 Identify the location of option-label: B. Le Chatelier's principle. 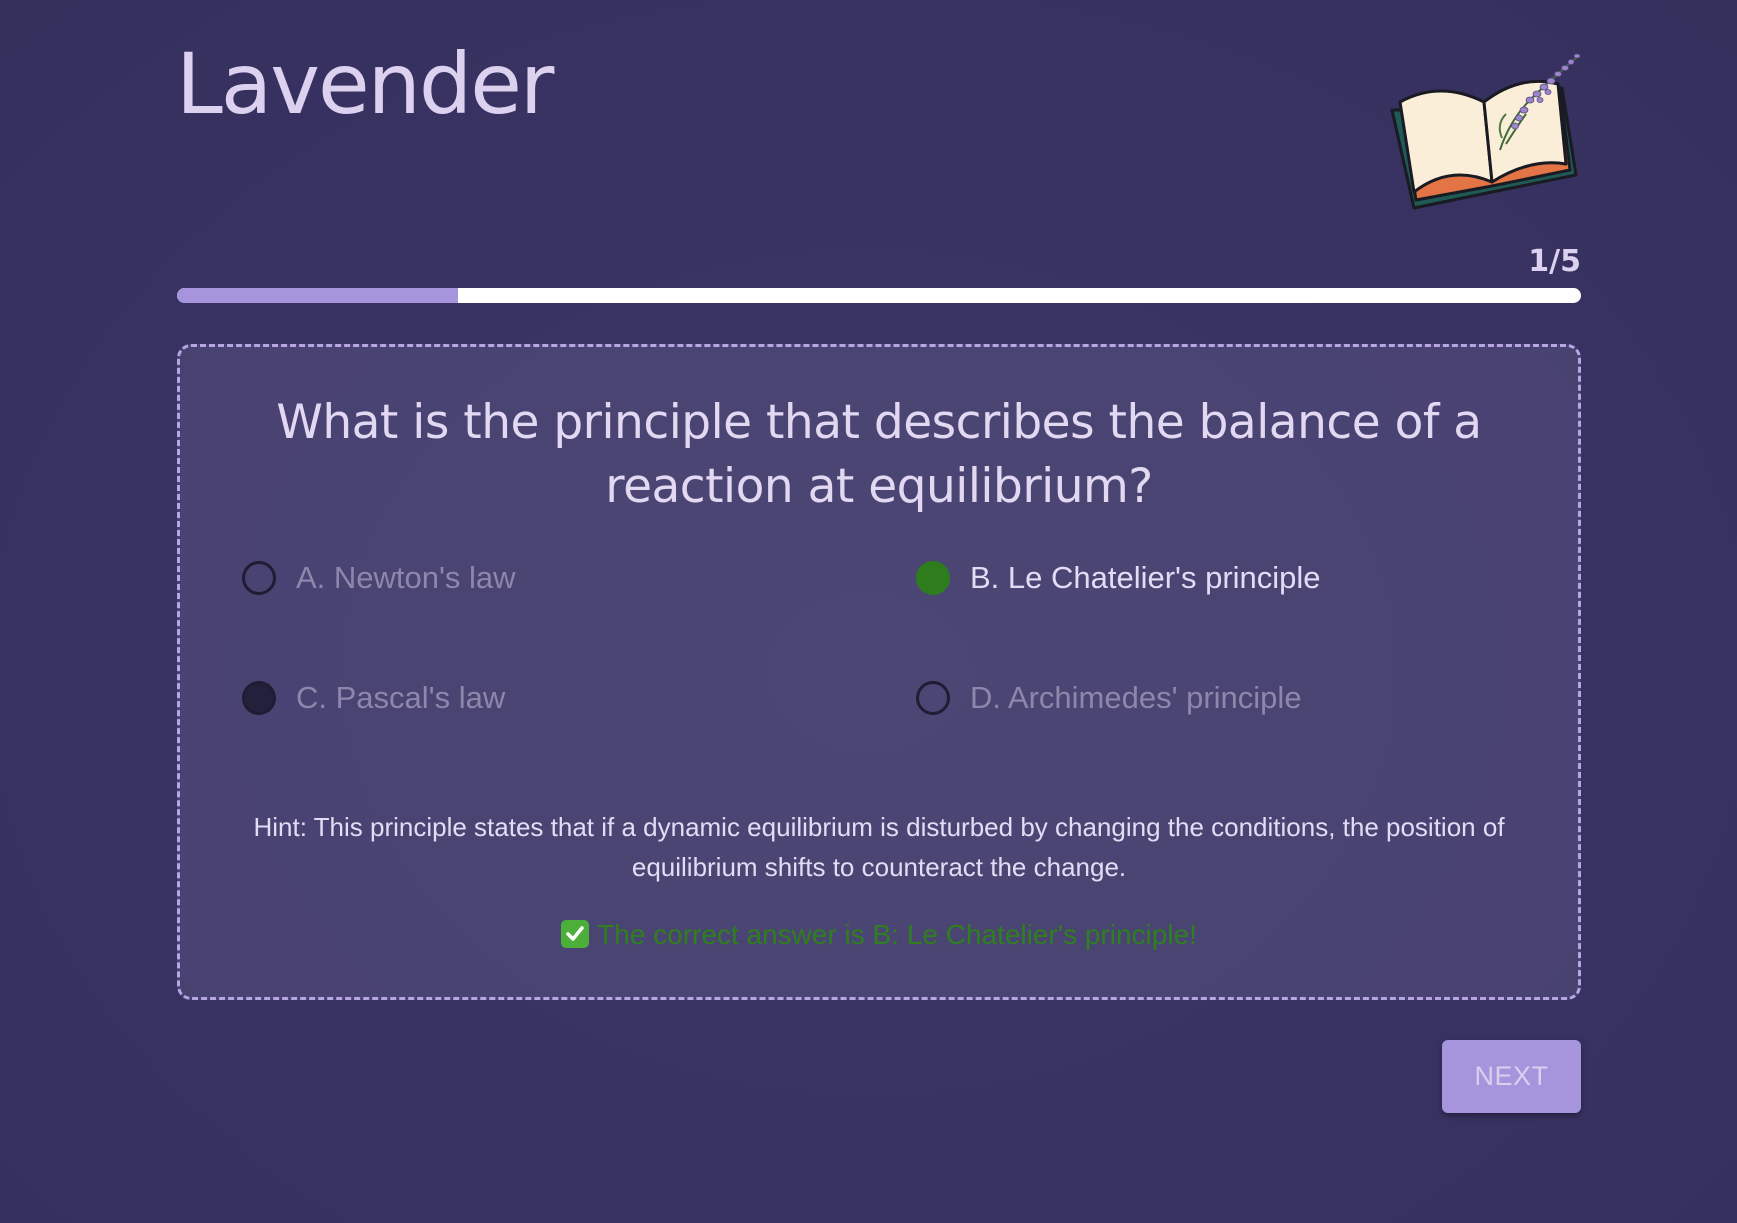
(1145, 577).